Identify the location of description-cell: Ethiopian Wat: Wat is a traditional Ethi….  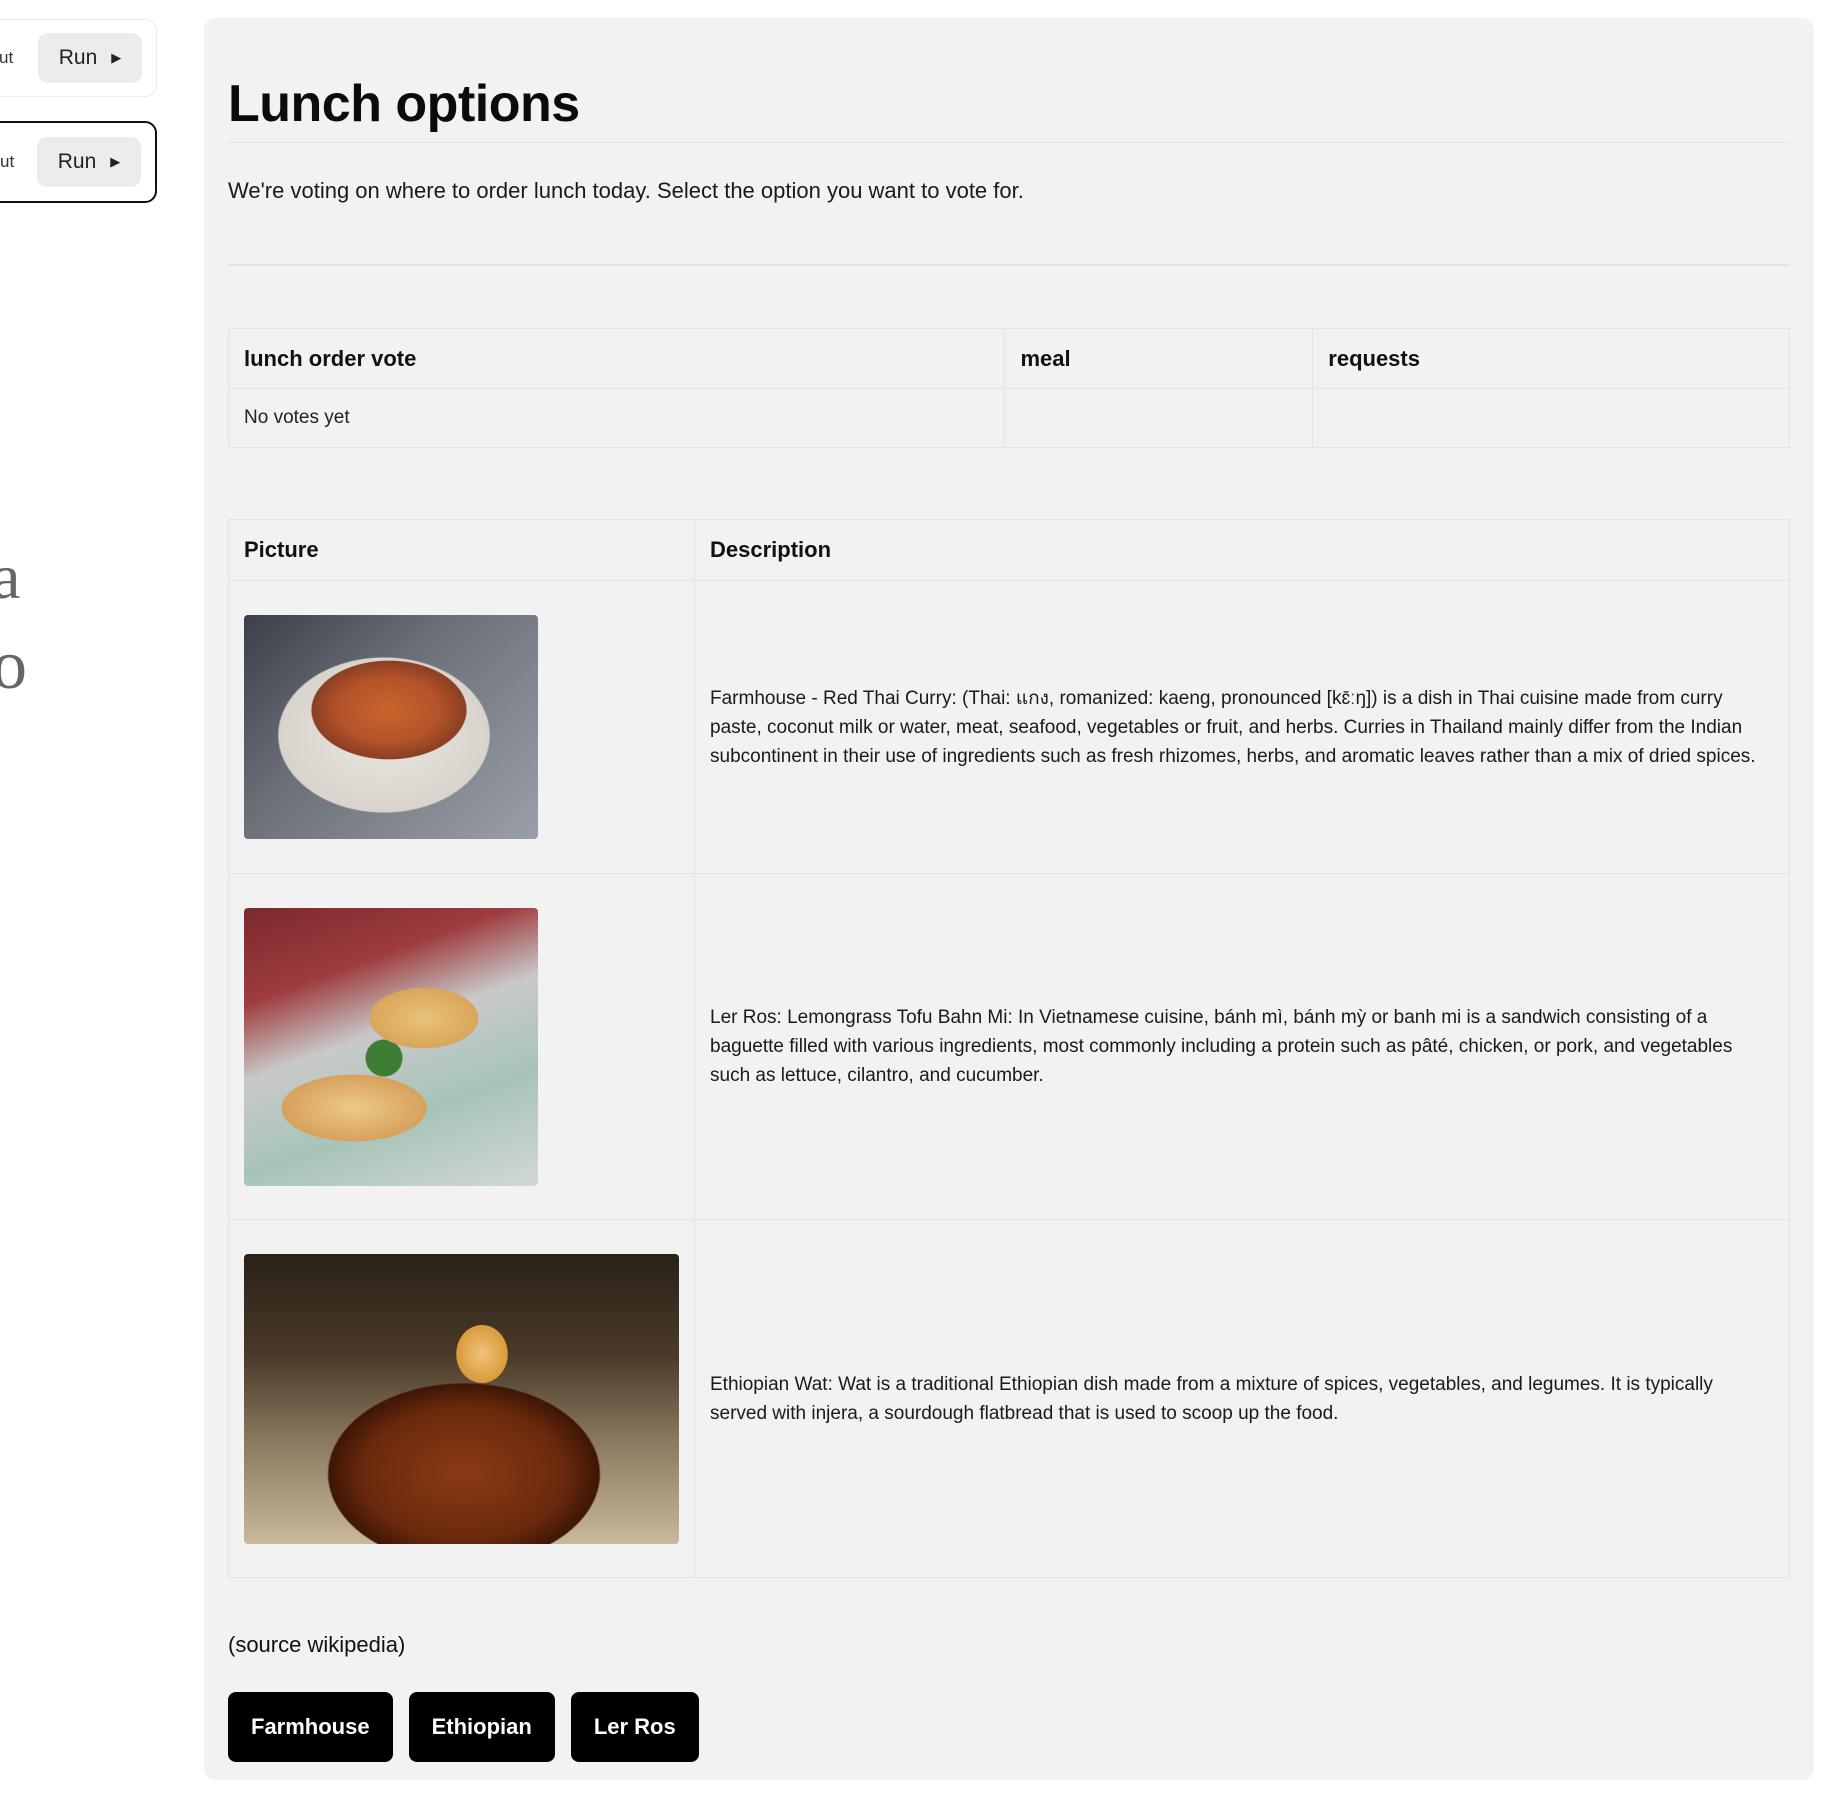
(1242, 1398).